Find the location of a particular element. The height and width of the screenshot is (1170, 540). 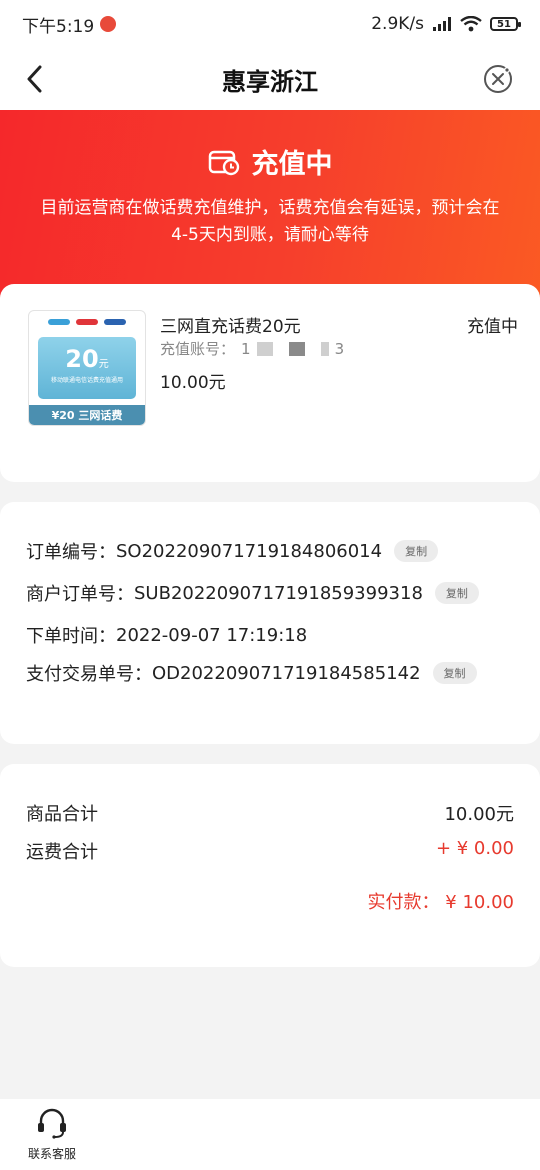

account-start: 1 is located at coordinates (246, 348).